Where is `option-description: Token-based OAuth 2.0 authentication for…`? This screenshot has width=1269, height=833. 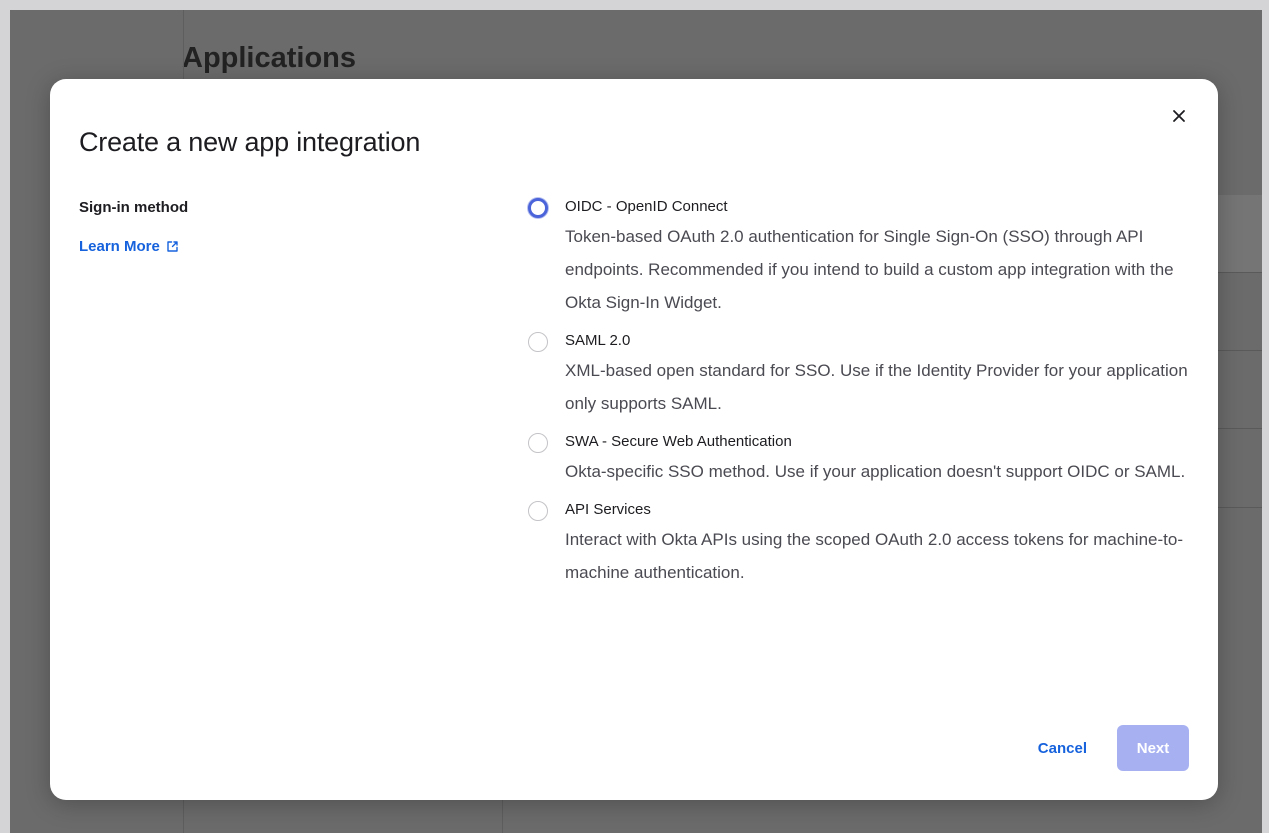 option-description: Token-based OAuth 2.0 authentication for… is located at coordinates (869, 269).